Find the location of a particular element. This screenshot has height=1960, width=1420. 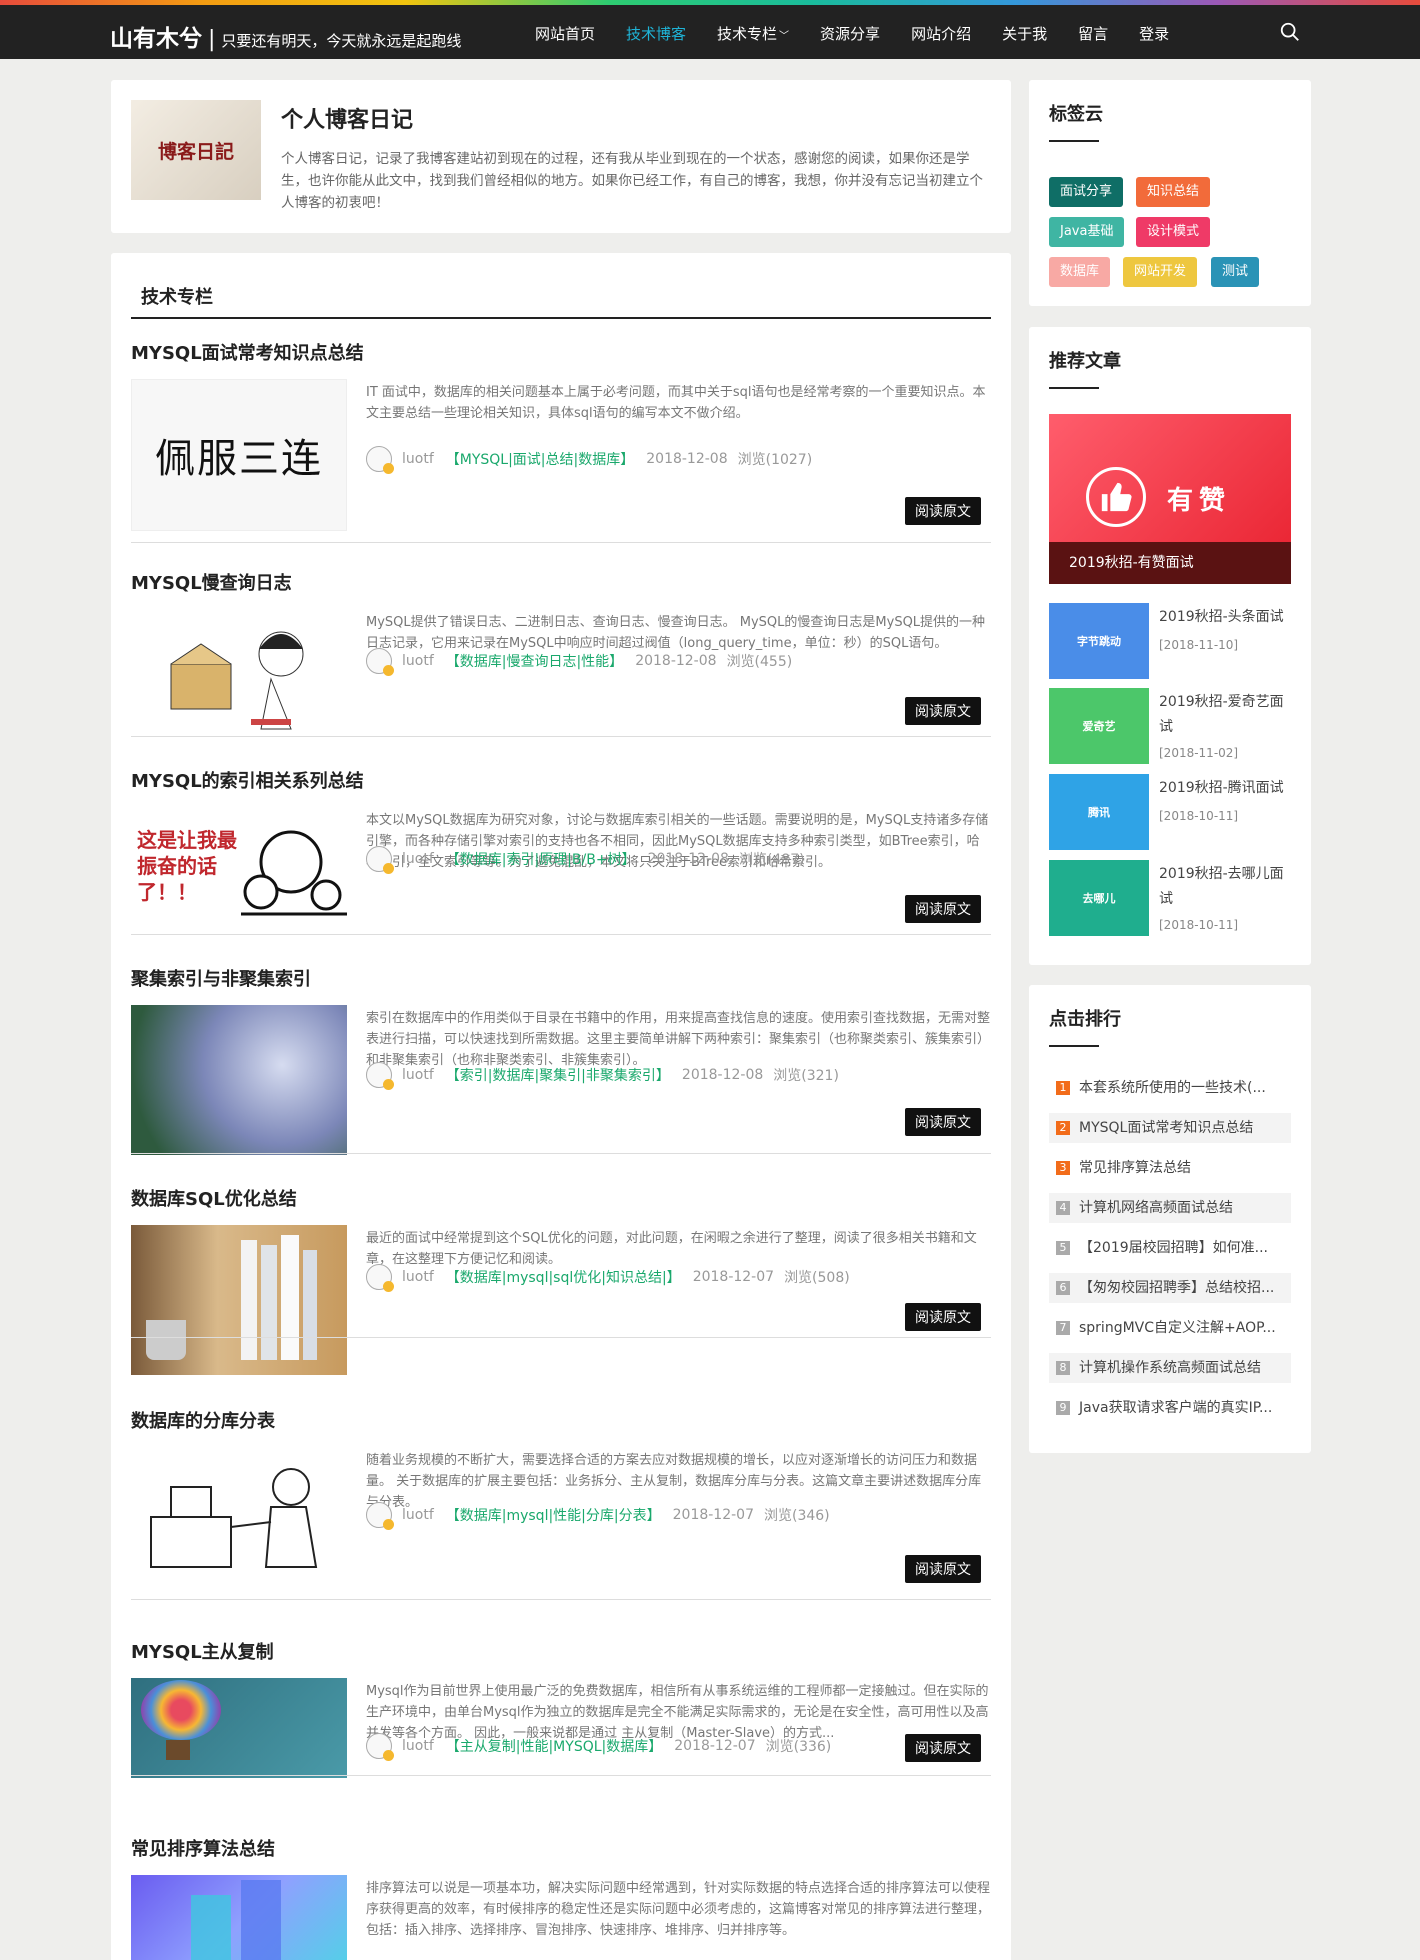

tag-test: 测试 is located at coordinates (1235, 272).